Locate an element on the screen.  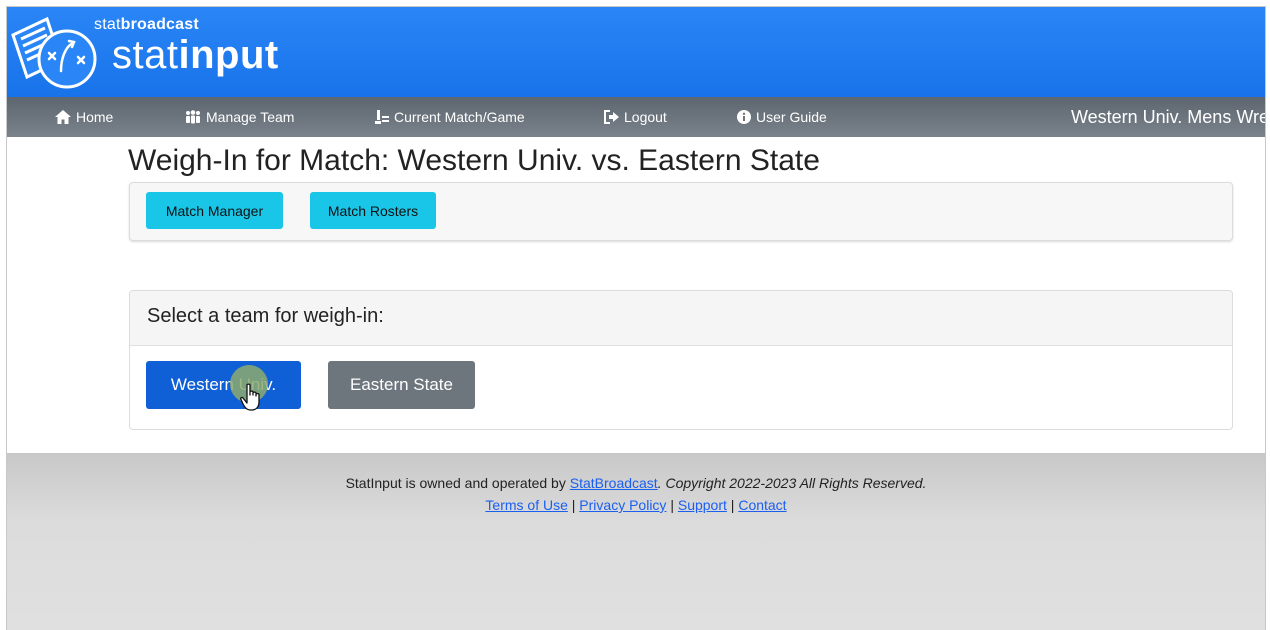
nav-home-label: Home is located at coordinates (95, 117).